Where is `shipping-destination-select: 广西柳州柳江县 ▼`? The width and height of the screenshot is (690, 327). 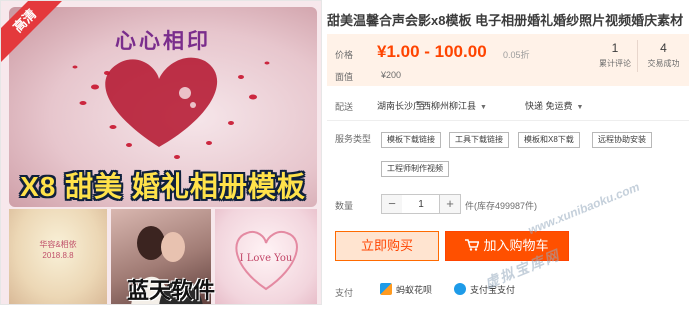 shipping-destination-select: 广西柳州柳江县 ▼ is located at coordinates (450, 105).